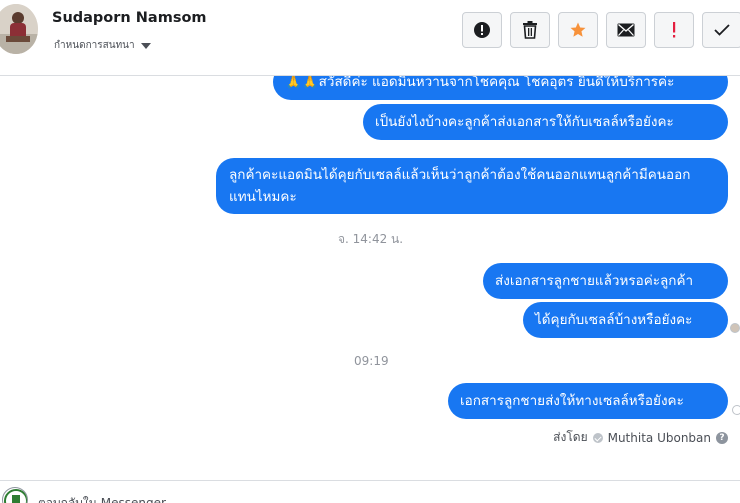 The height and width of the screenshot is (503, 740). I want to click on message-timestamp: 09:19, so click(371, 361).